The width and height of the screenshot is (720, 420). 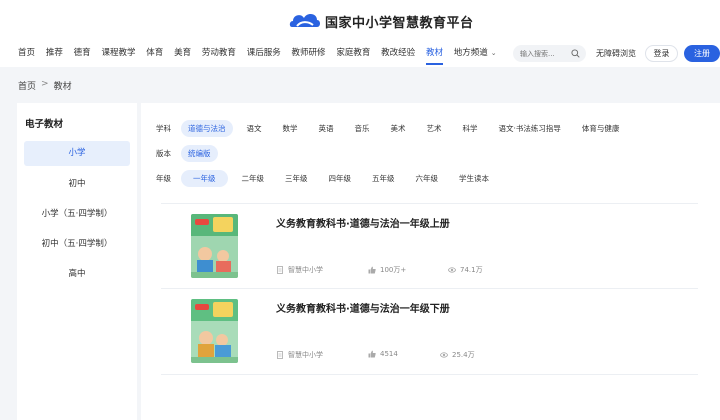 I want to click on search-input, so click(x=544, y=53).